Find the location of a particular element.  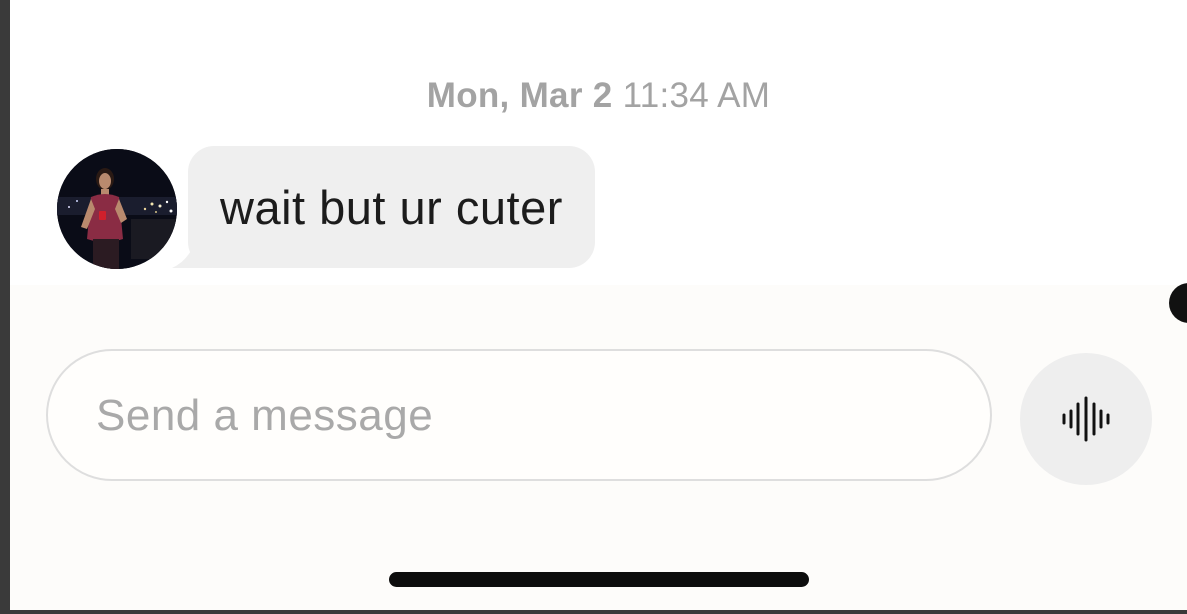

avatar is located at coordinates (117, 209).